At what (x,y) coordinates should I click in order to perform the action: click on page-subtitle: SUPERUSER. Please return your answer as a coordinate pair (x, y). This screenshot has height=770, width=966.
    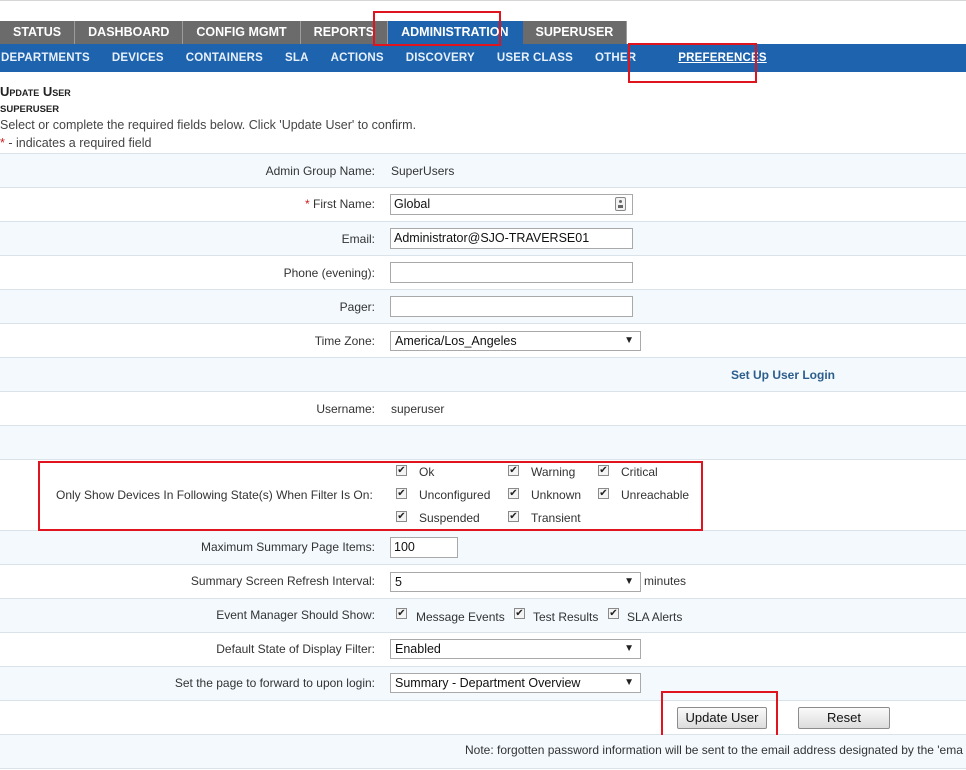
    Looking at the image, I should click on (30, 109).